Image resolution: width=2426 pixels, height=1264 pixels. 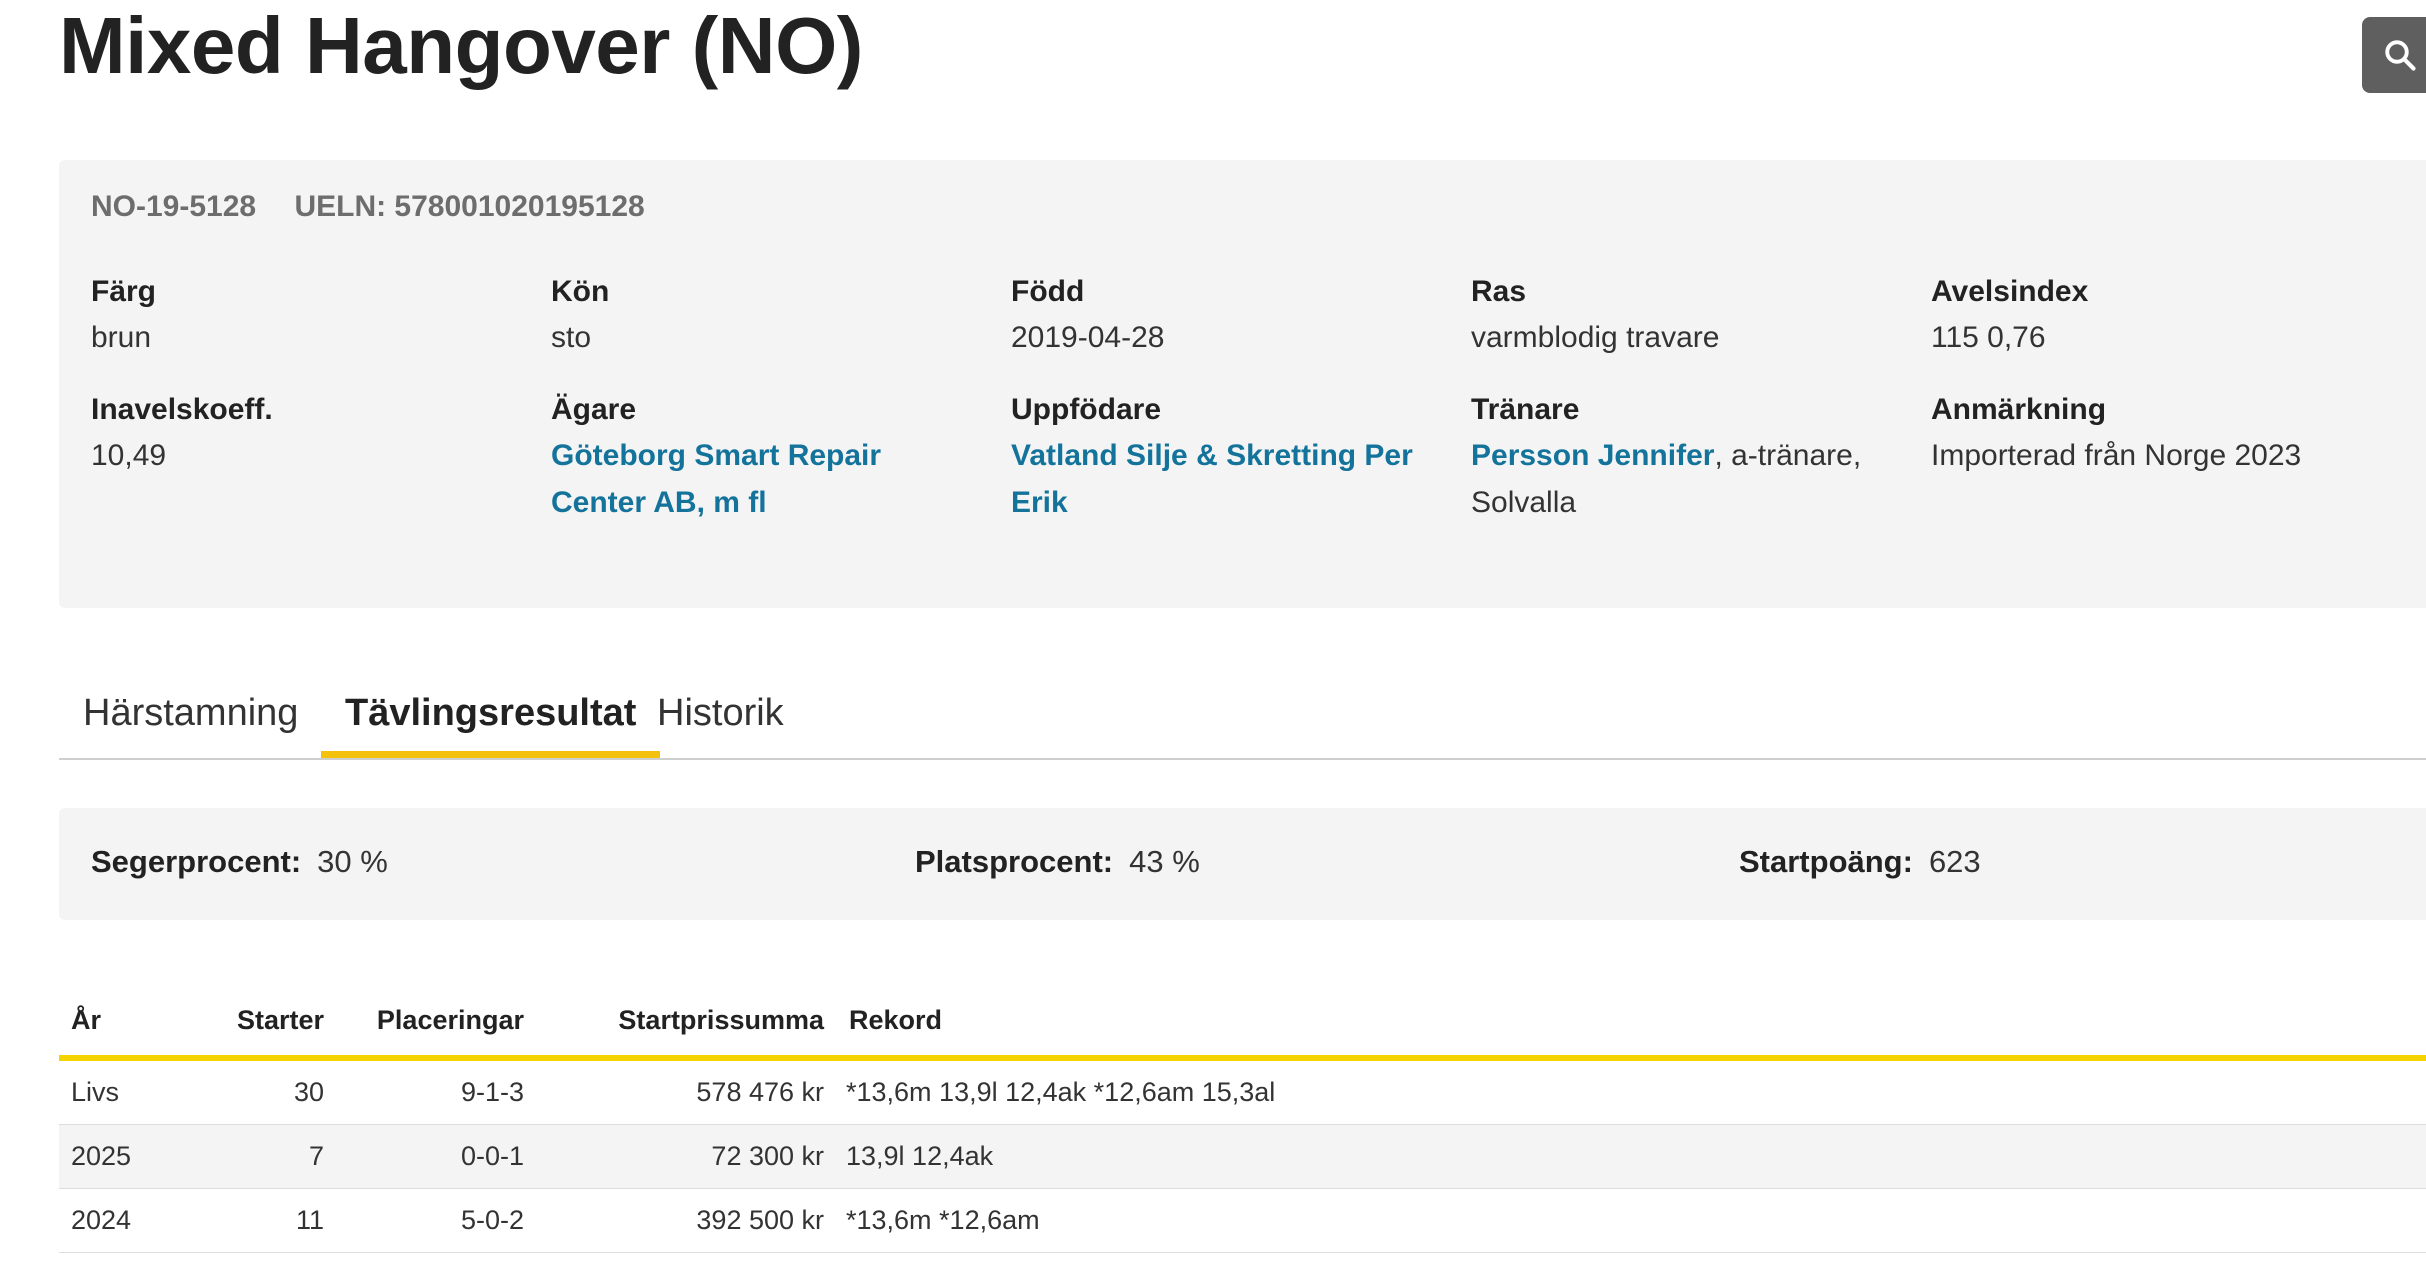 I want to click on page-title: Mixed Hangover (NO), so click(x=461, y=45).